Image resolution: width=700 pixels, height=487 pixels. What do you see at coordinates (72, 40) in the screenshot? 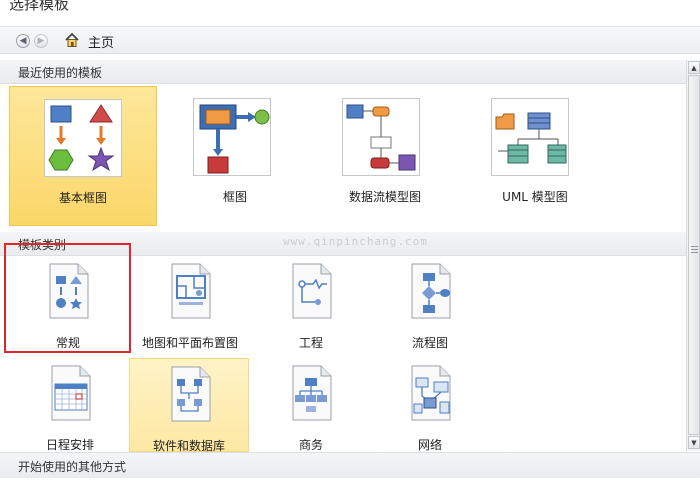
I see `home-icon` at bounding box center [72, 40].